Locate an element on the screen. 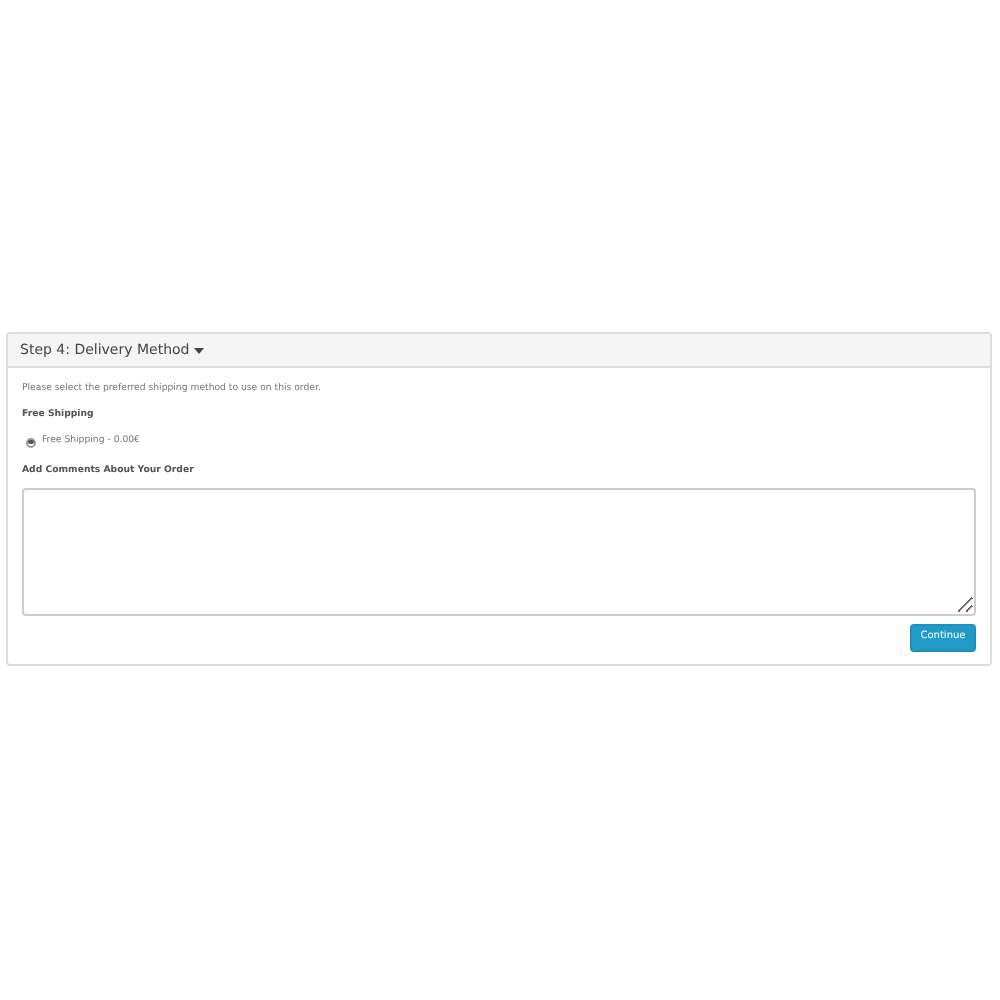 This screenshot has width=1000, height=1000. caret-icon is located at coordinates (198, 350).